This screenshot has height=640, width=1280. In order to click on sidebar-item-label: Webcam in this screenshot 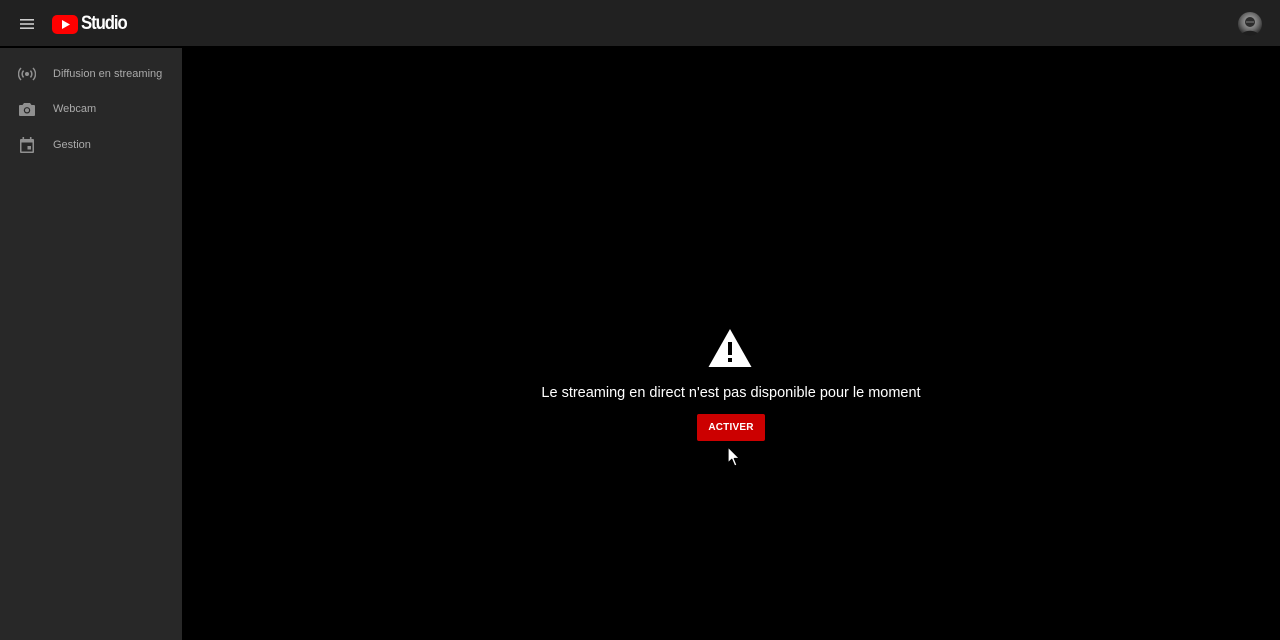, I will do `click(75, 109)`.